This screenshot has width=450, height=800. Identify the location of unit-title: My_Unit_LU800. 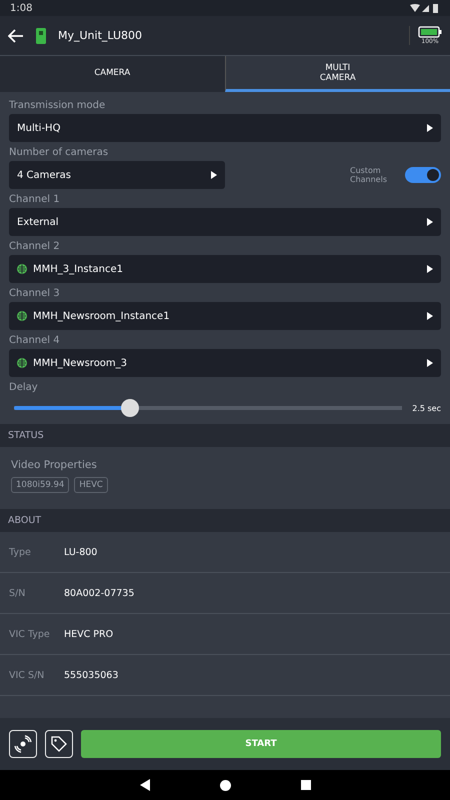
(101, 35).